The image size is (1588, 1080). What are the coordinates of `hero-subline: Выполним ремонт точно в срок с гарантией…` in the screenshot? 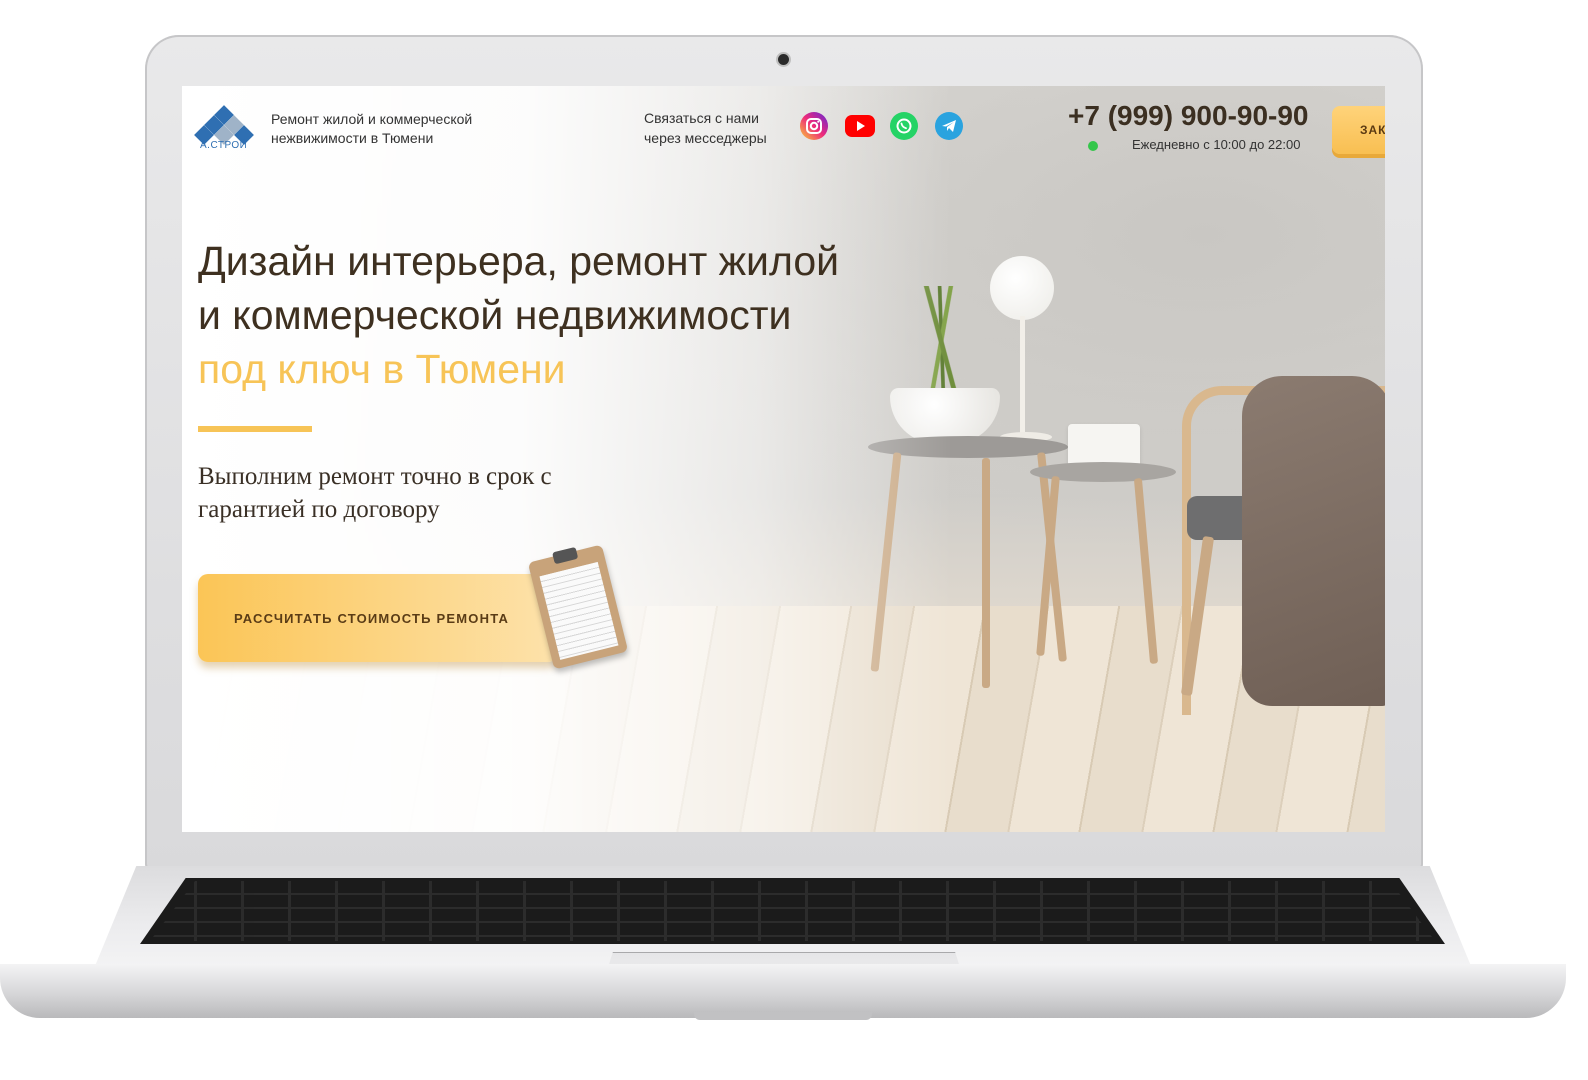 It's located at (375, 493).